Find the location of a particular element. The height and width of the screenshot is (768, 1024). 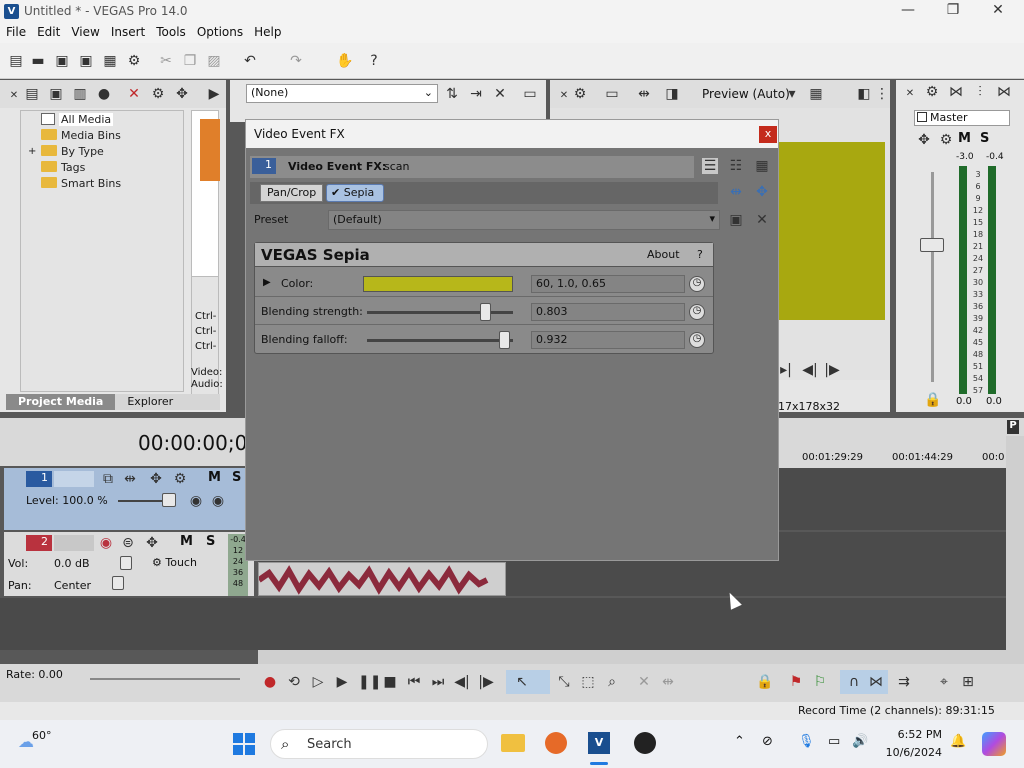

preview-settings-gear-icon: ⚙ is located at coordinates (580, 94).